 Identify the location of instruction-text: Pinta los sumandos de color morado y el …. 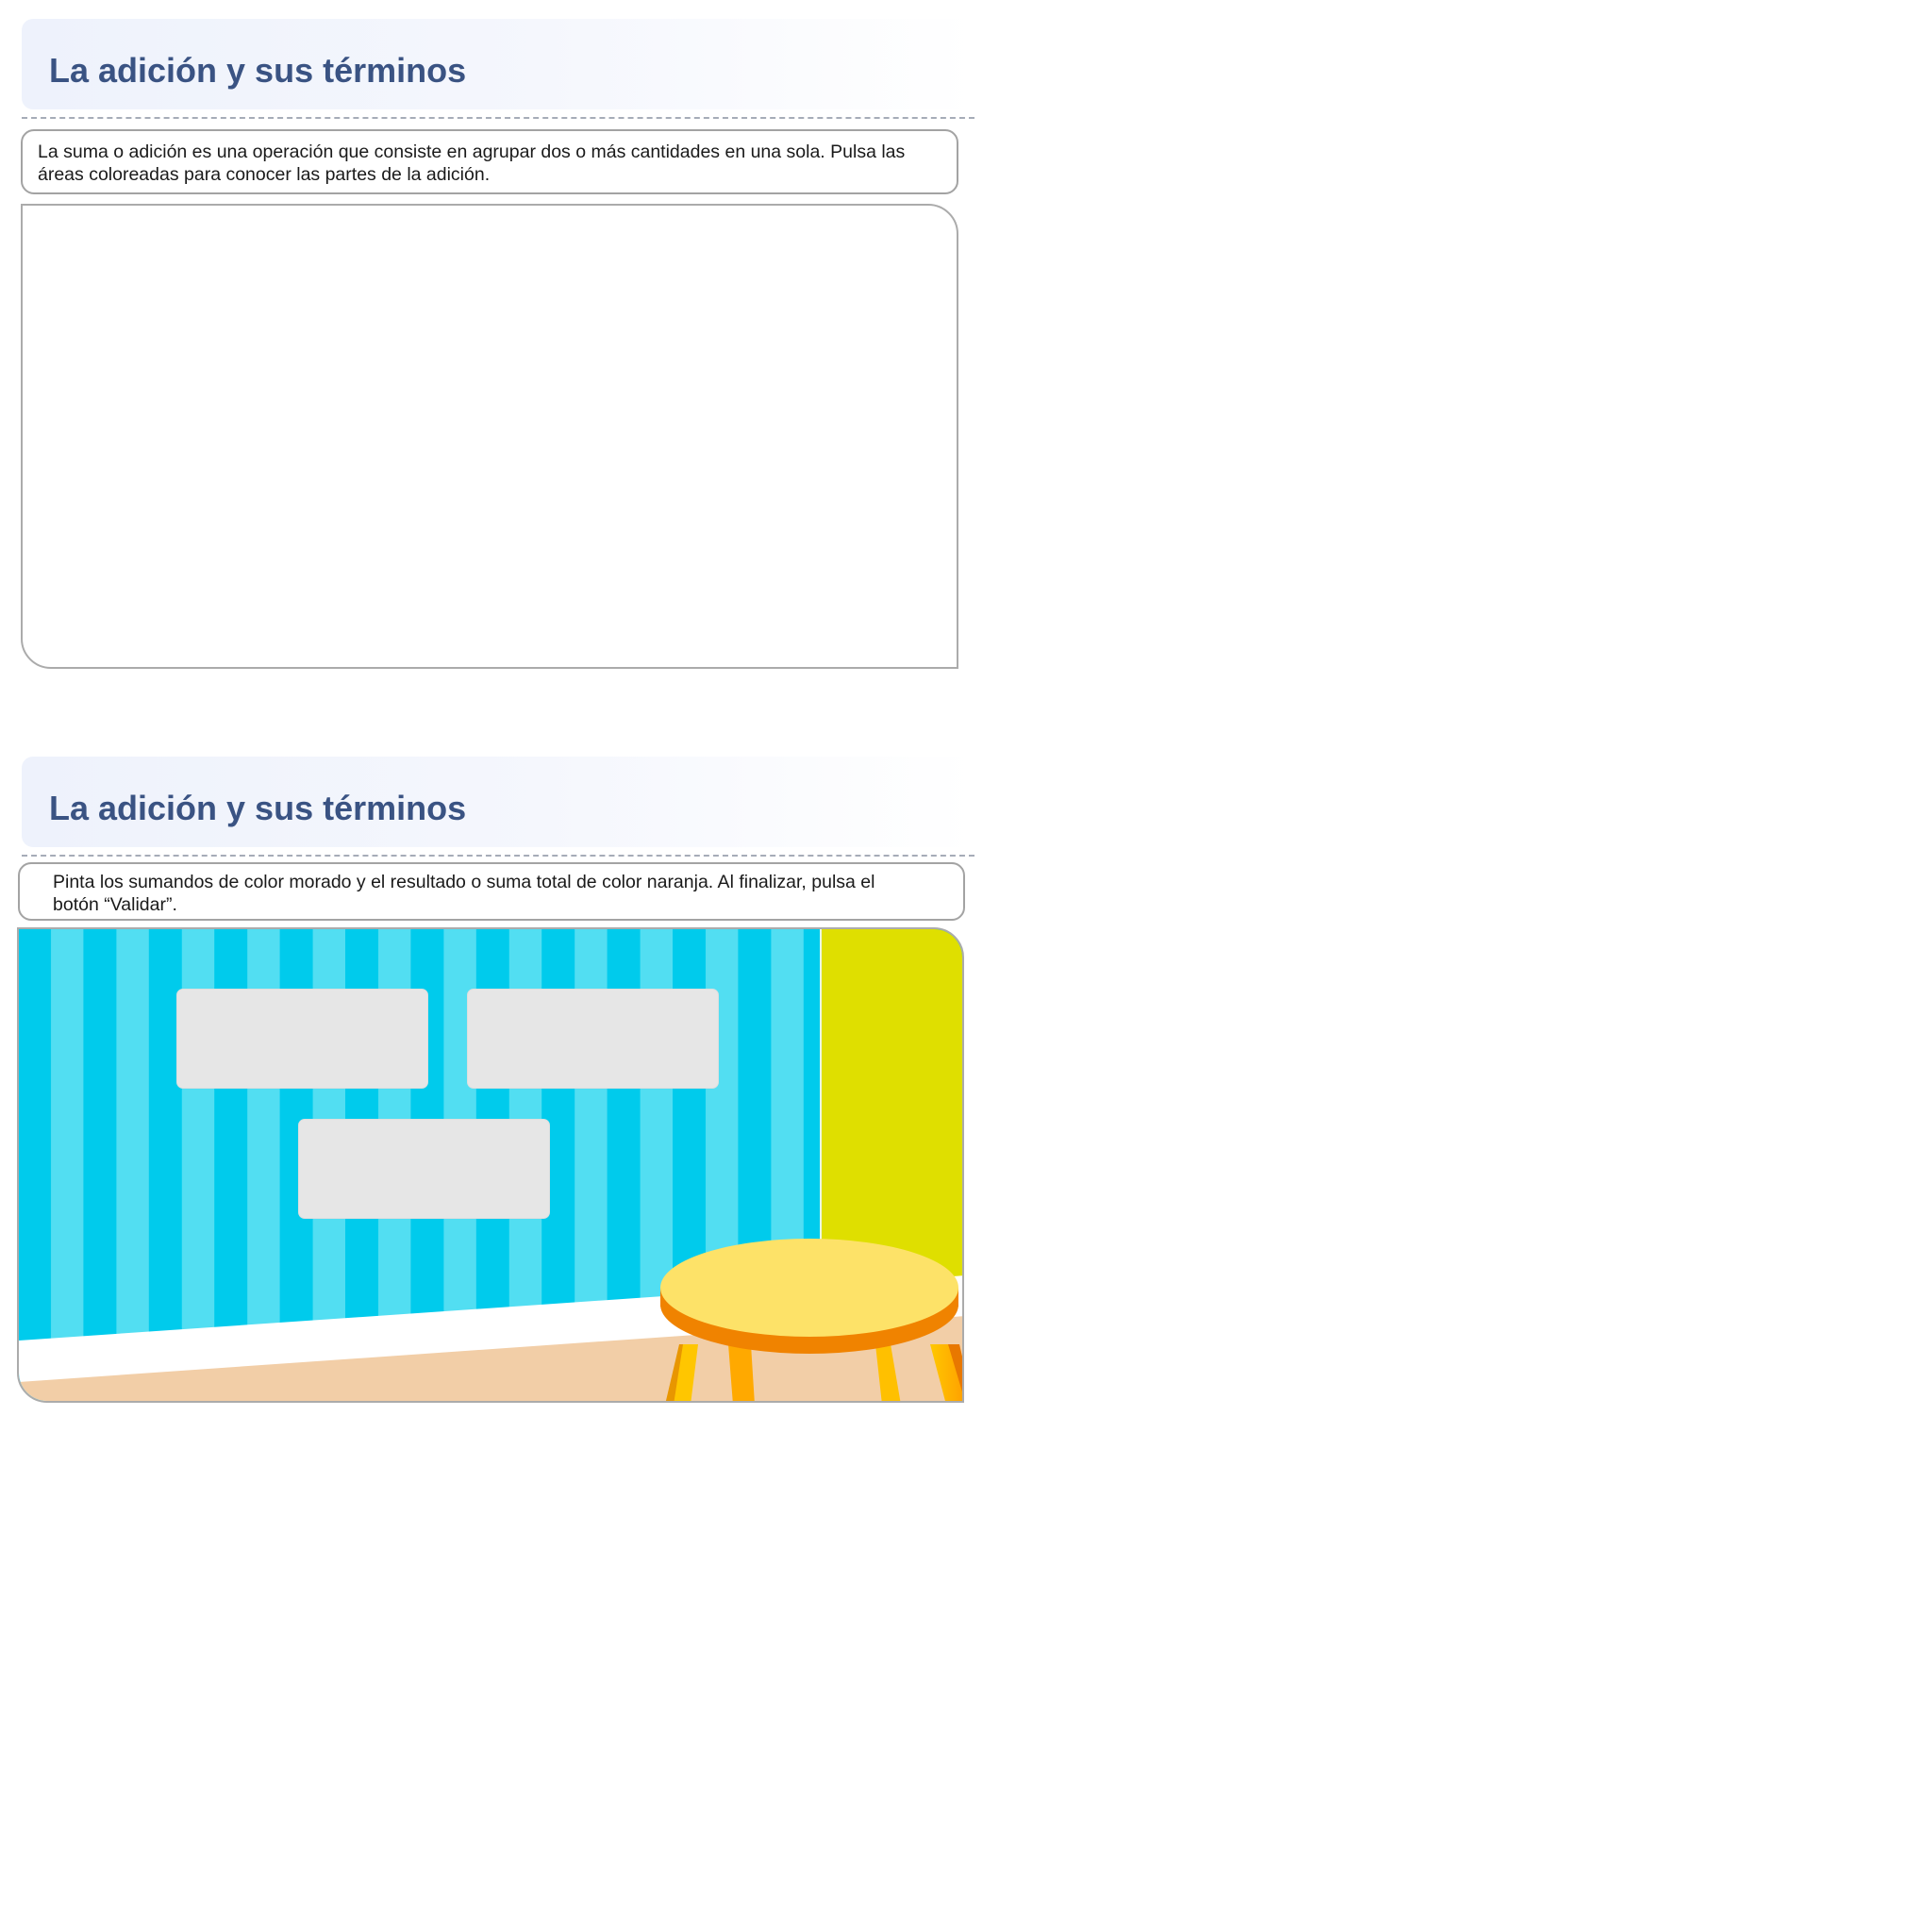
(464, 893).